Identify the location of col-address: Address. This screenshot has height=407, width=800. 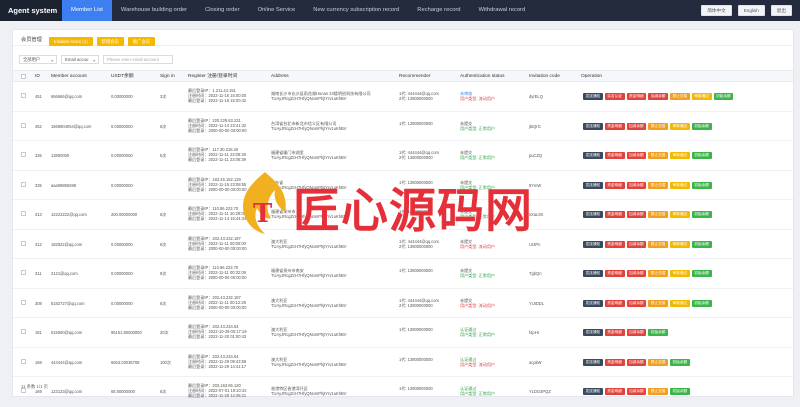
(280, 76).